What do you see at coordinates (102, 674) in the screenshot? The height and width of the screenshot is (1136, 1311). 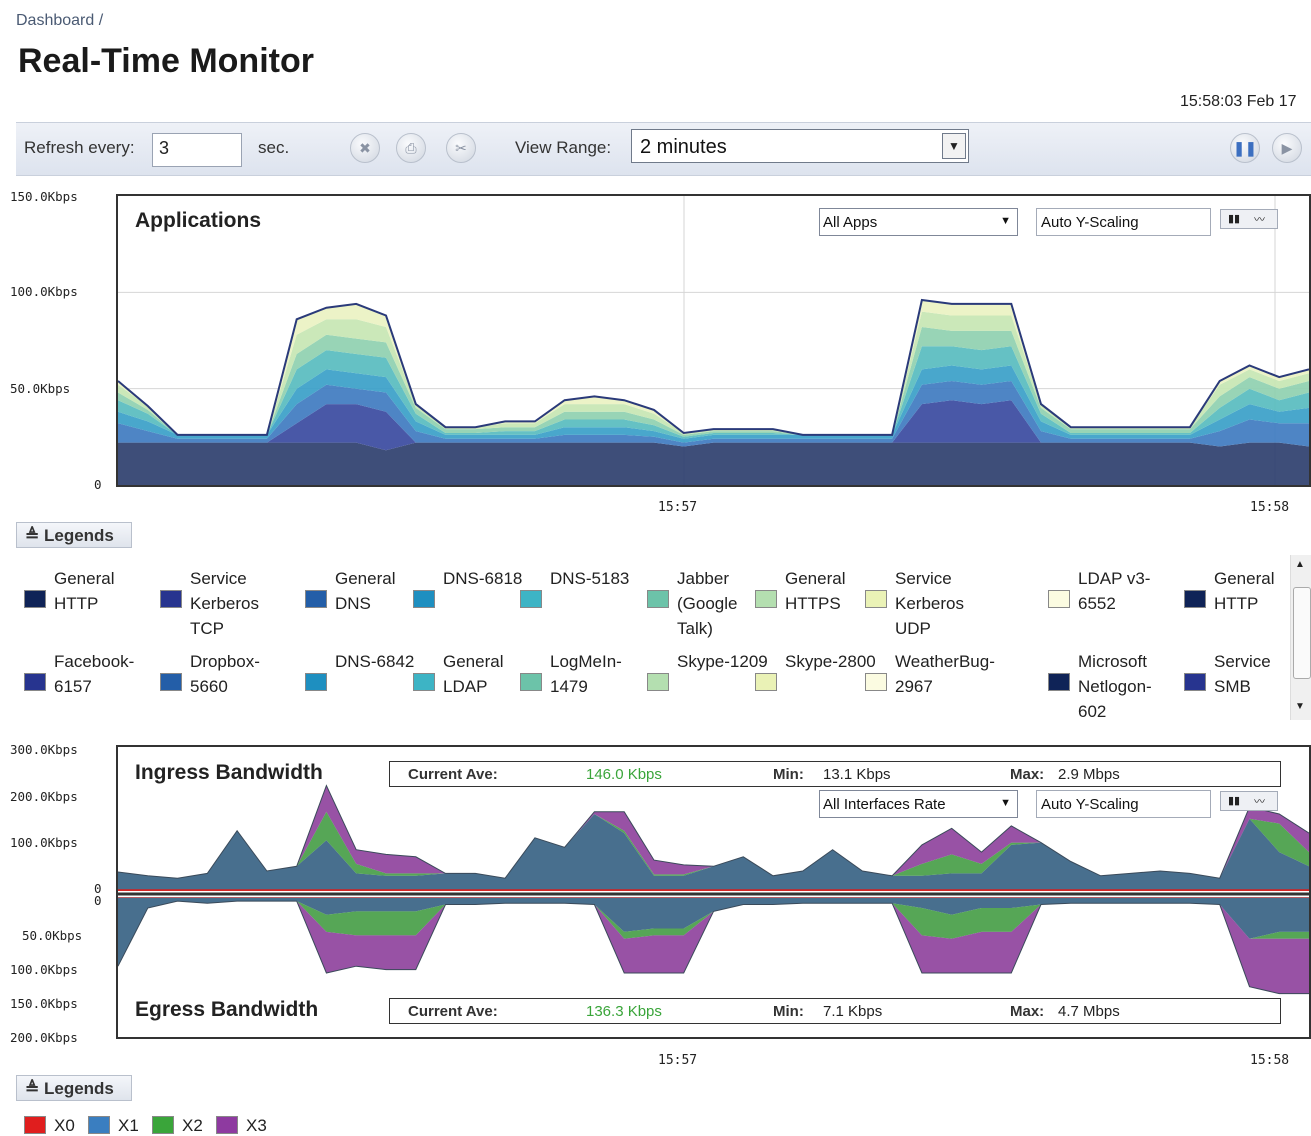 I see `legend-label: Facebook-6157` at bounding box center [102, 674].